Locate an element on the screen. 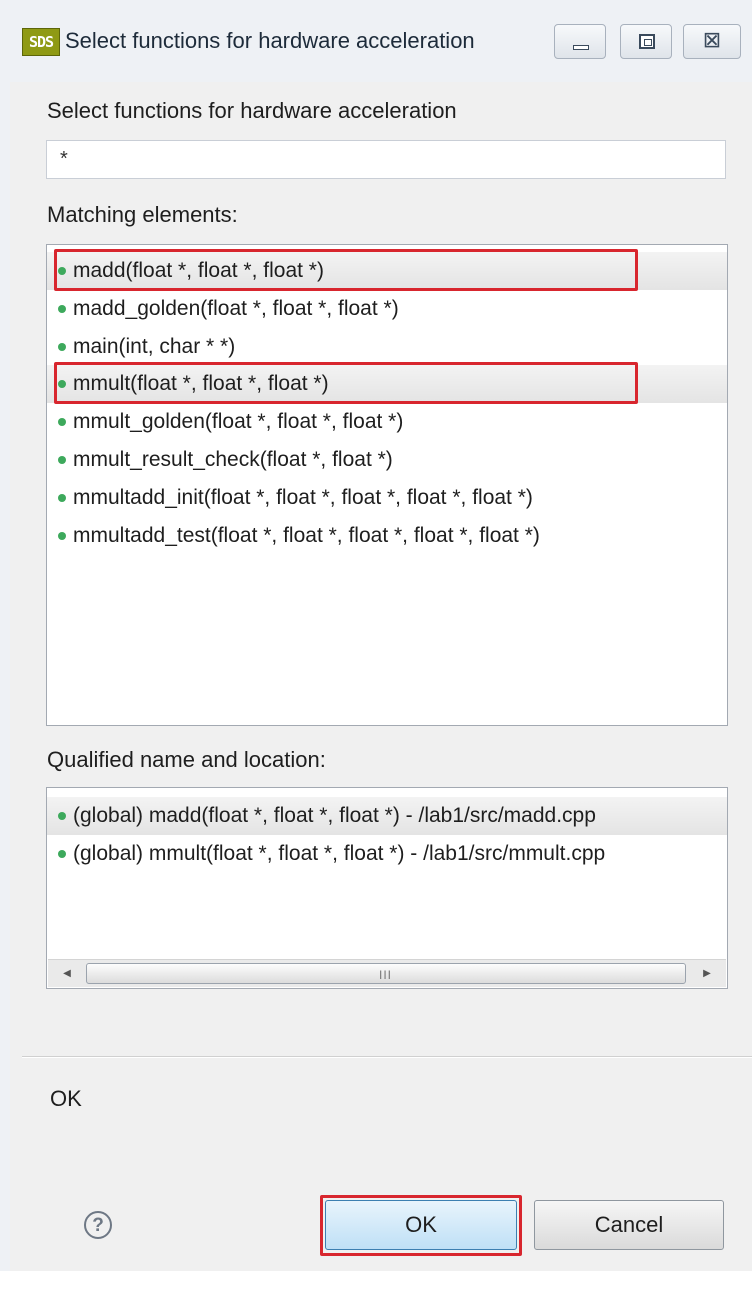  minimize-icon is located at coordinates (581, 47).